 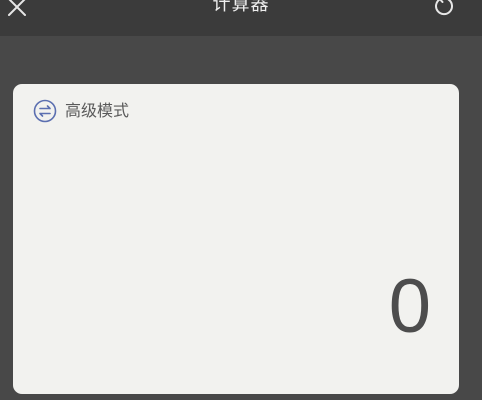 What do you see at coordinates (241, 7) in the screenshot?
I see `page-title: 计算器` at bounding box center [241, 7].